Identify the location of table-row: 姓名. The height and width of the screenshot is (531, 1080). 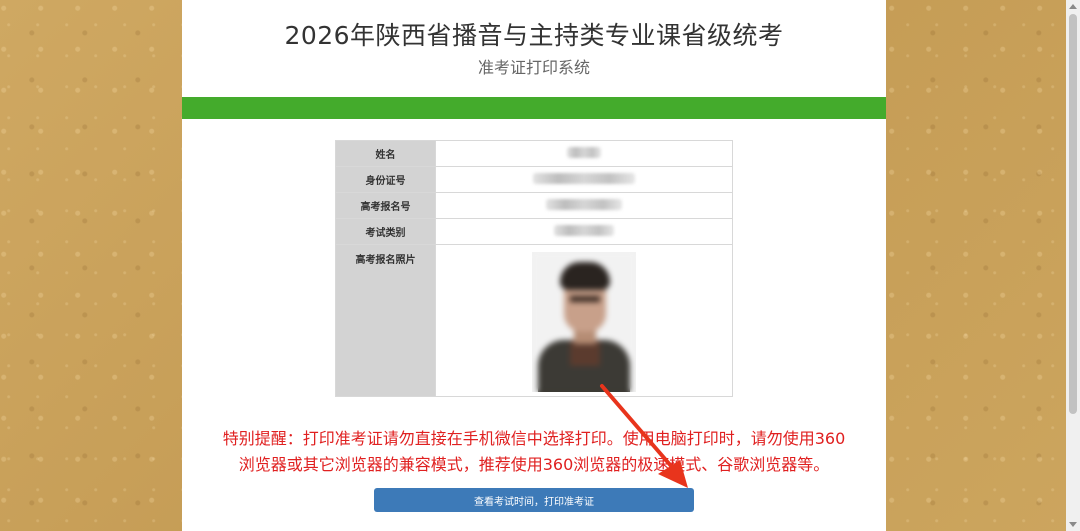
(534, 153).